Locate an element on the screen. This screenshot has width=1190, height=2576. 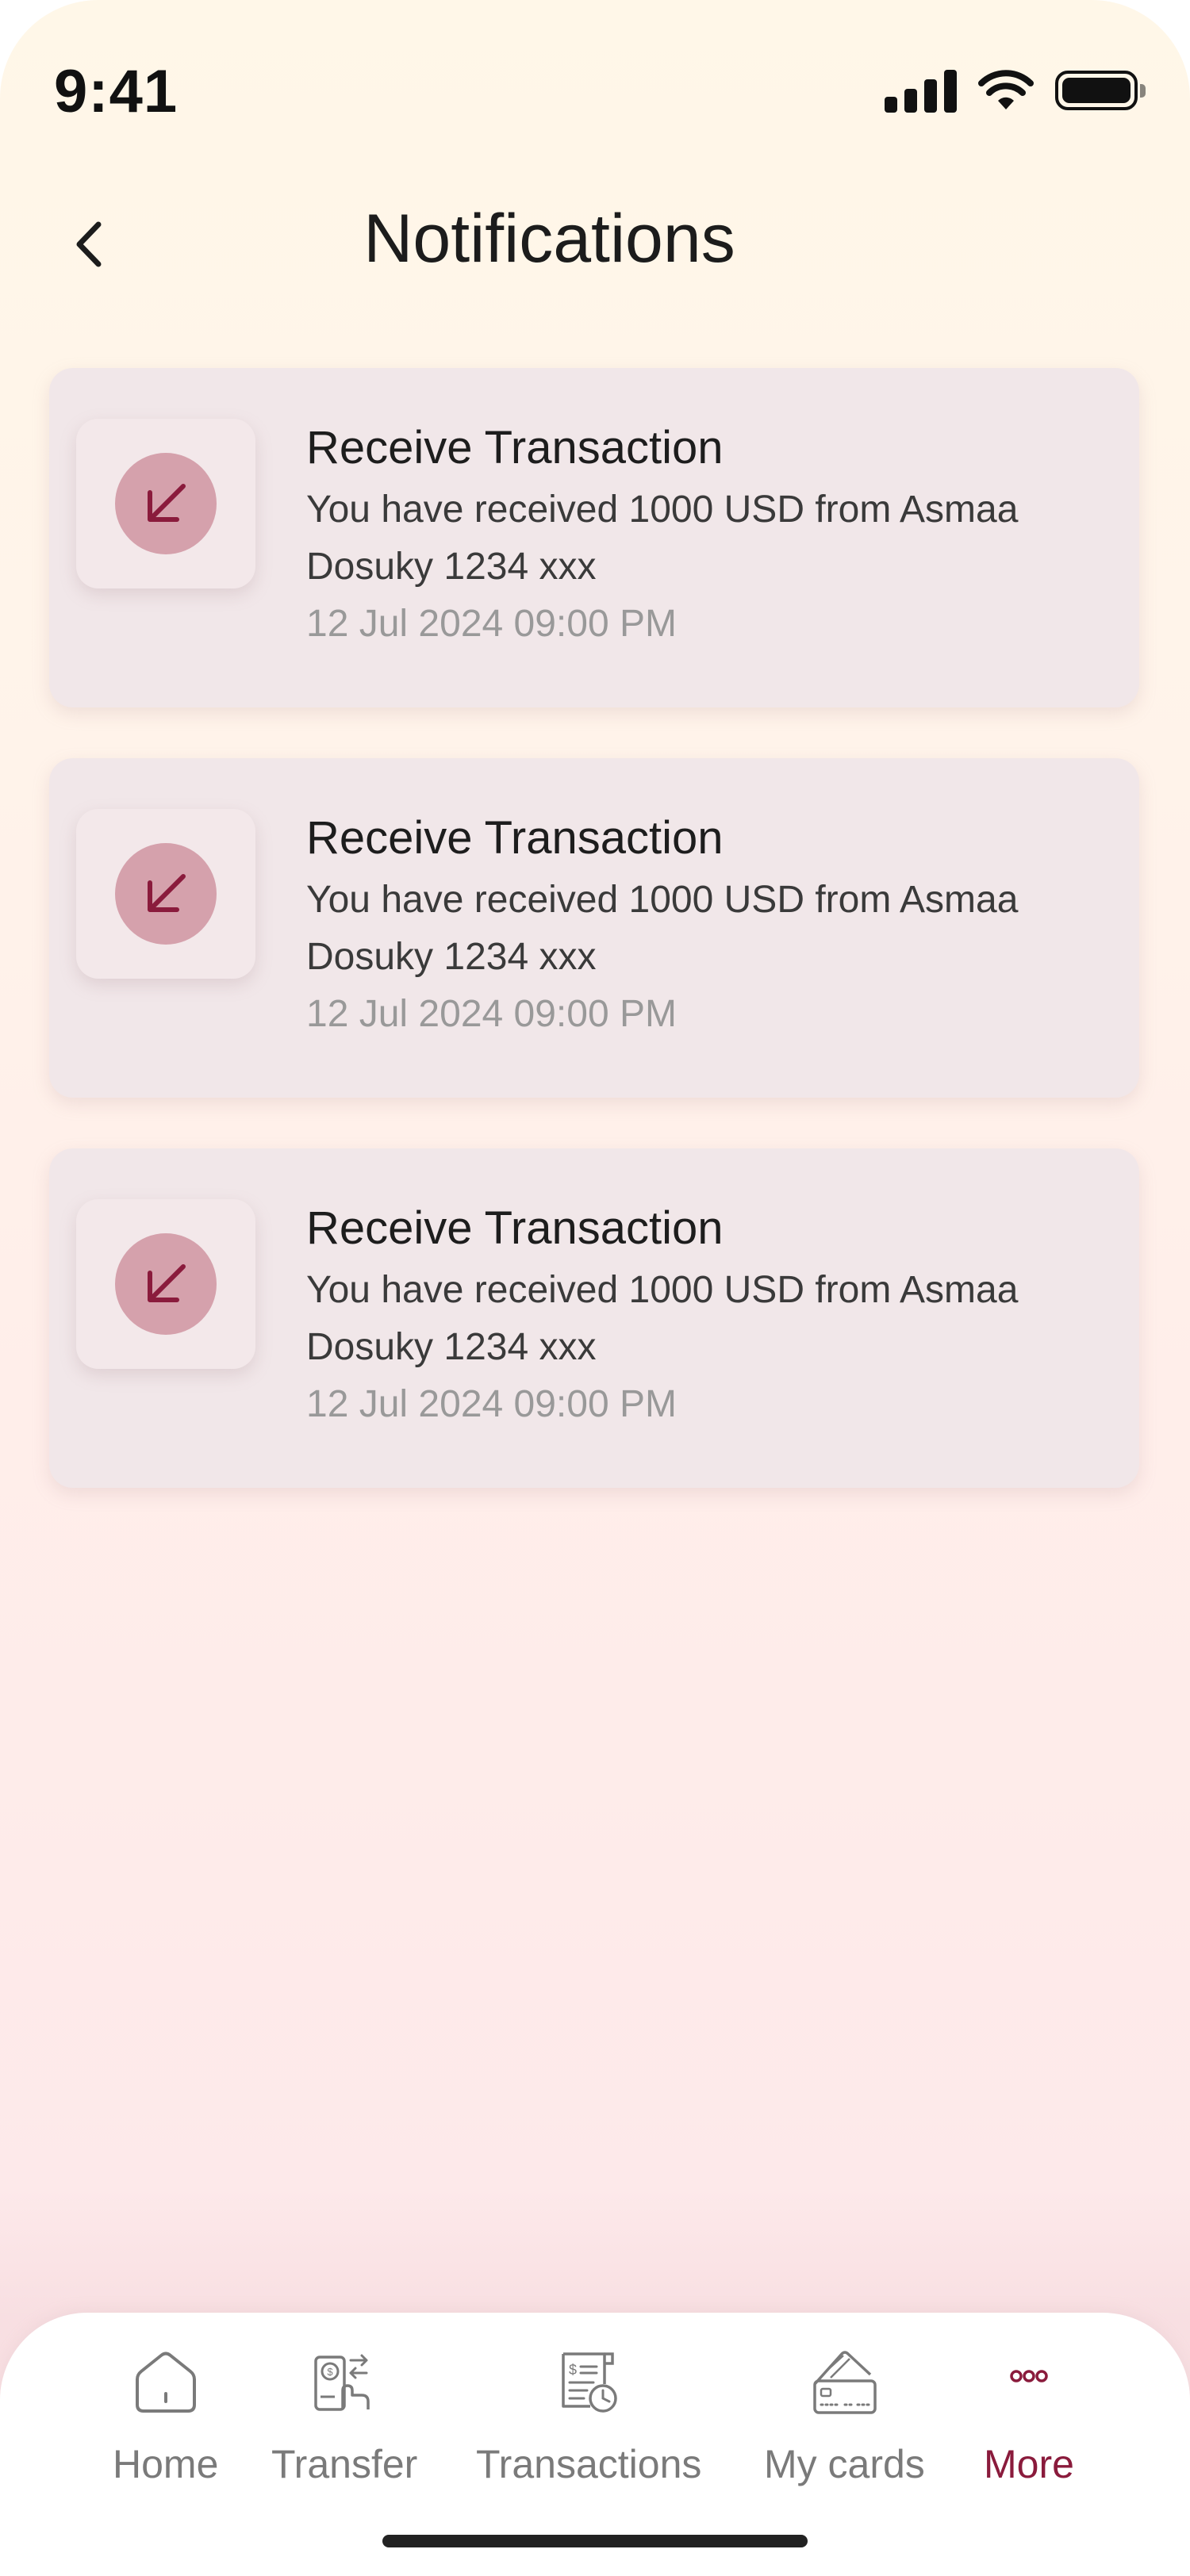
nav-label: Transfer is located at coordinates (344, 2464).